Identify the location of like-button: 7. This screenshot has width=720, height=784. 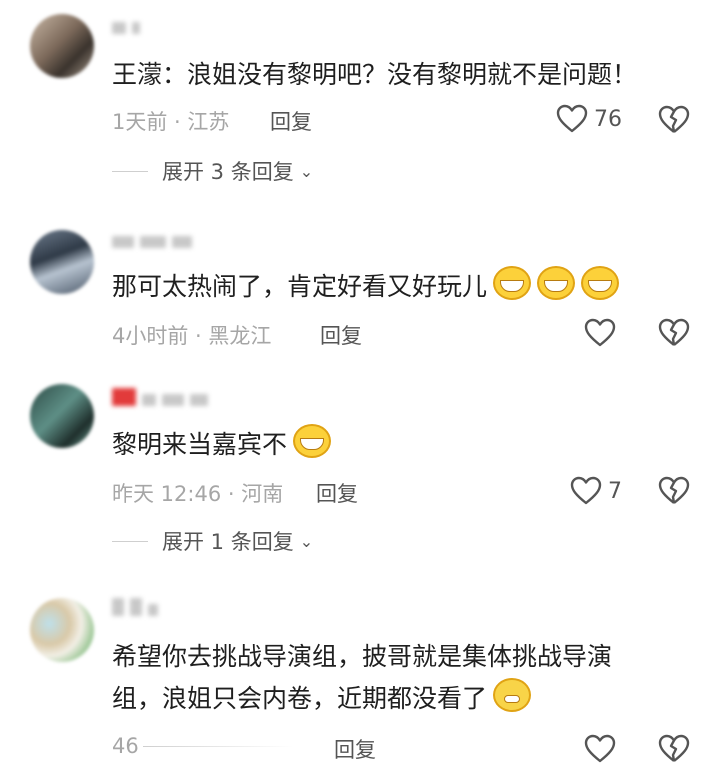
(596, 491).